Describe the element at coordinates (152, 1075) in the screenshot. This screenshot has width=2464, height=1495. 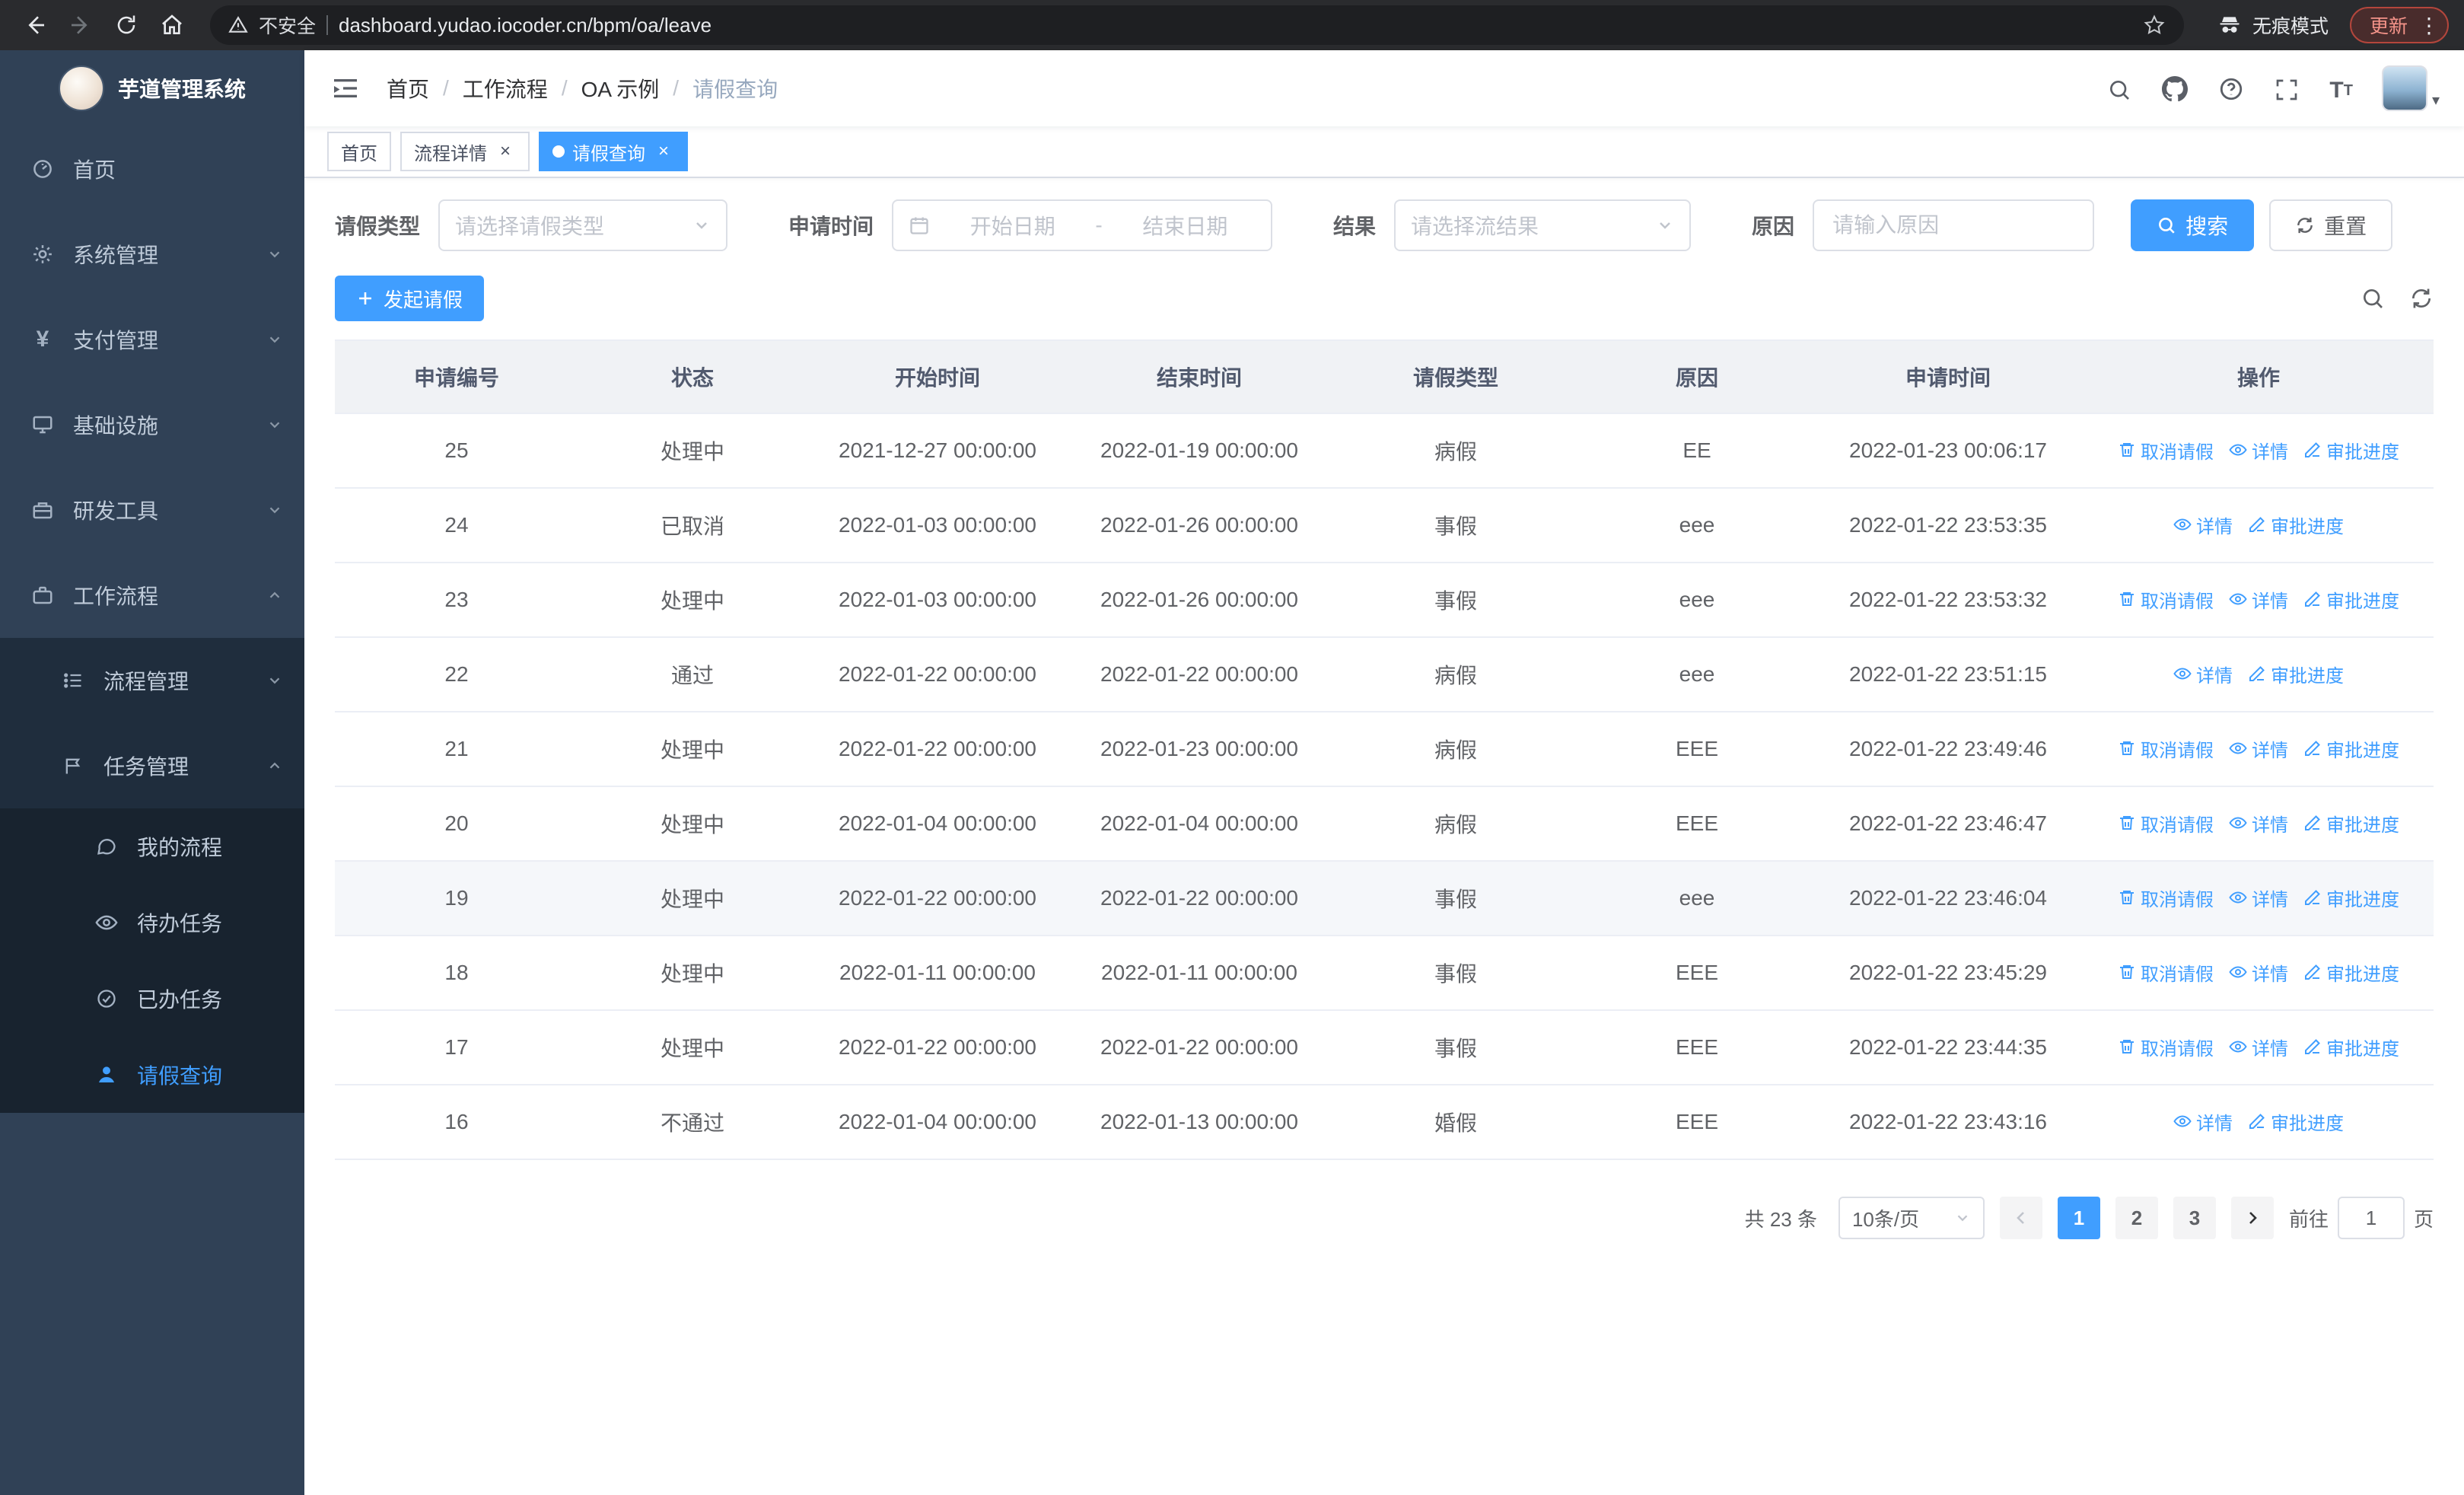
I see `sidebar-item-leave-query: 请假查询` at that location.